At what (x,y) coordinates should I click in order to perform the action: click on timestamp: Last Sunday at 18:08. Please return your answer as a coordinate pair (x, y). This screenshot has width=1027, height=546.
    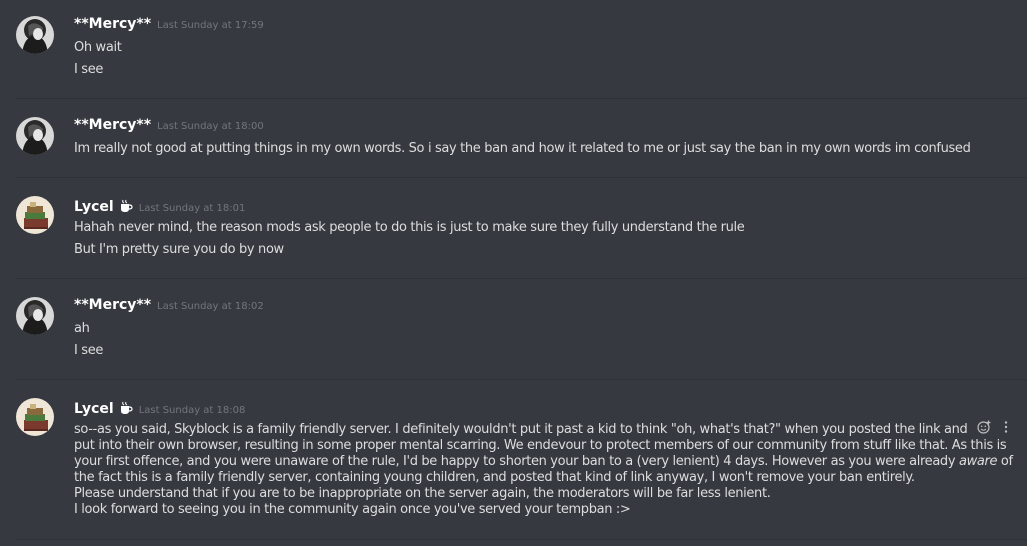
    Looking at the image, I should click on (192, 410).